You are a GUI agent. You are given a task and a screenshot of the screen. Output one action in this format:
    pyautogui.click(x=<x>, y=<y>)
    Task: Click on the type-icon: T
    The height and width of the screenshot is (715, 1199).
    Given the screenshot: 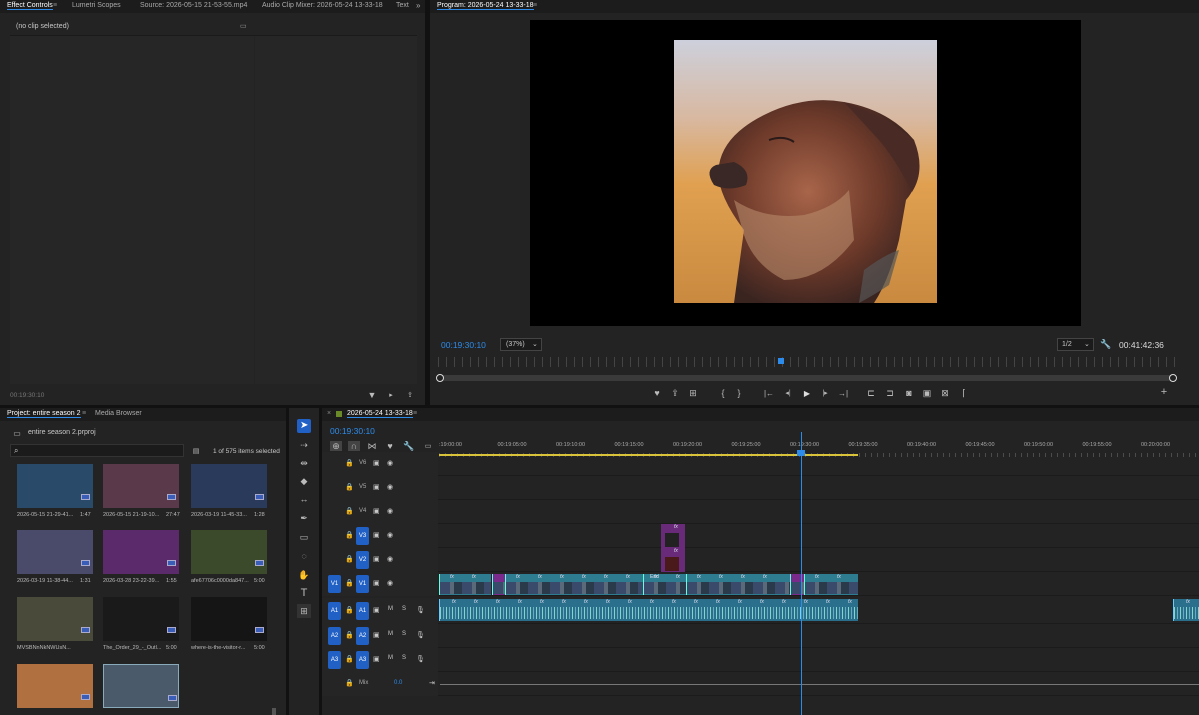 What is the action you would take?
    pyautogui.click(x=304, y=593)
    